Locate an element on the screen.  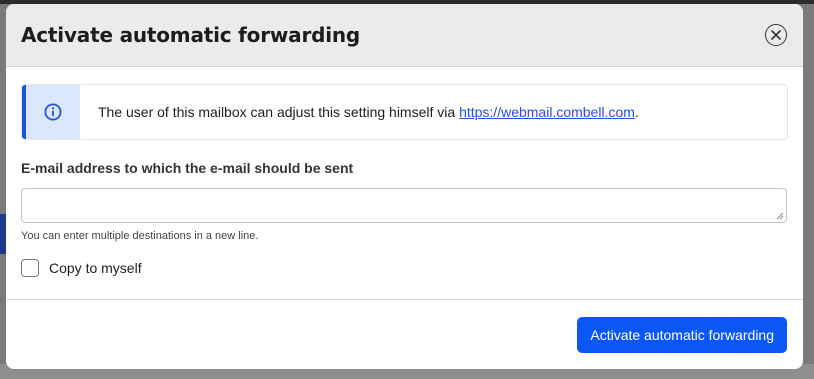
info-icon-container is located at coordinates (51, 112).